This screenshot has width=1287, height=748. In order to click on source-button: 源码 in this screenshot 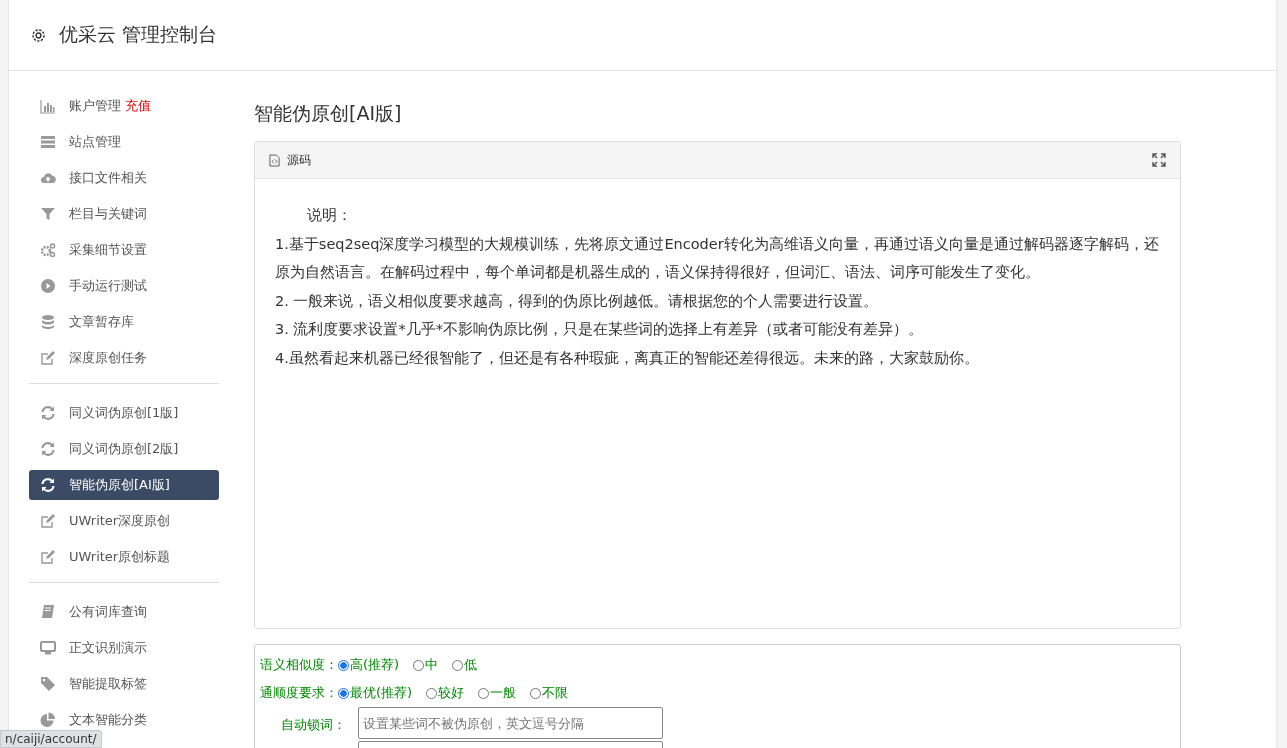, I will do `click(290, 160)`.